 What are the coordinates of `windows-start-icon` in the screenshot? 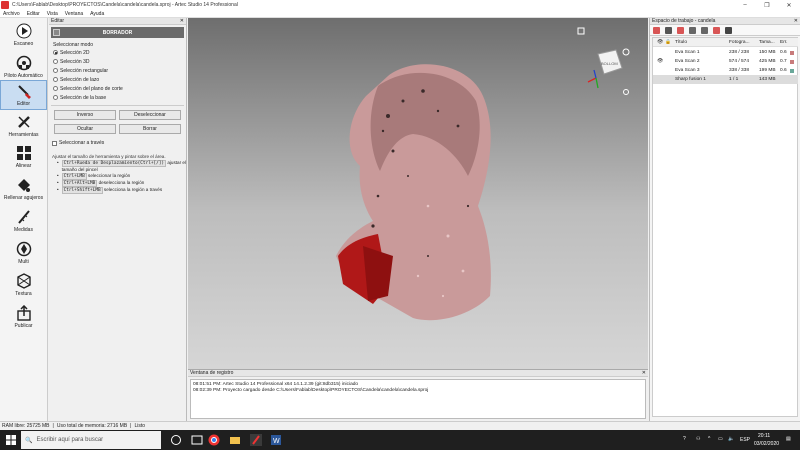 It's located at (11, 440).